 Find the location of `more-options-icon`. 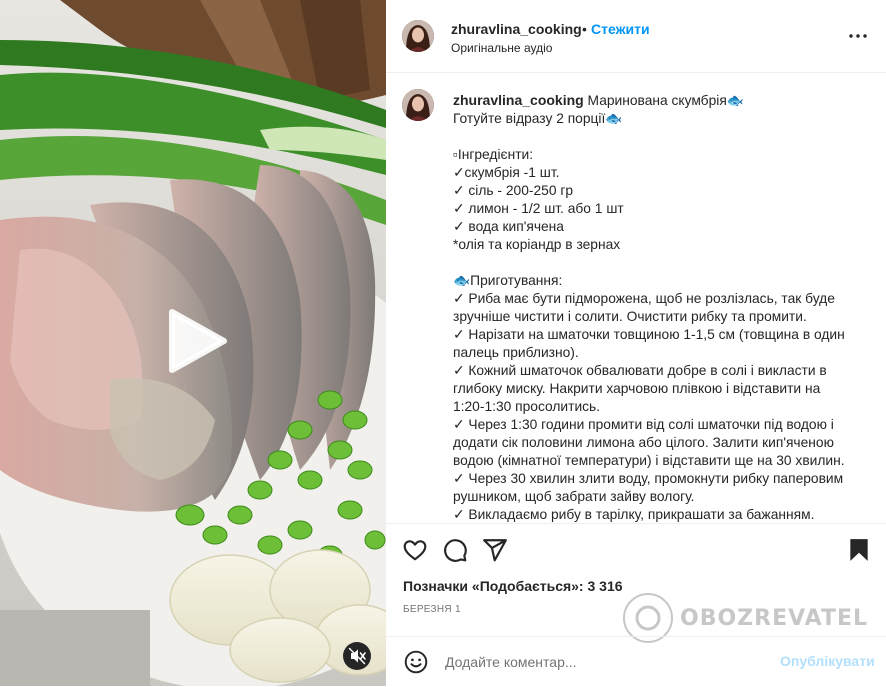

more-options-icon is located at coordinates (858, 36).